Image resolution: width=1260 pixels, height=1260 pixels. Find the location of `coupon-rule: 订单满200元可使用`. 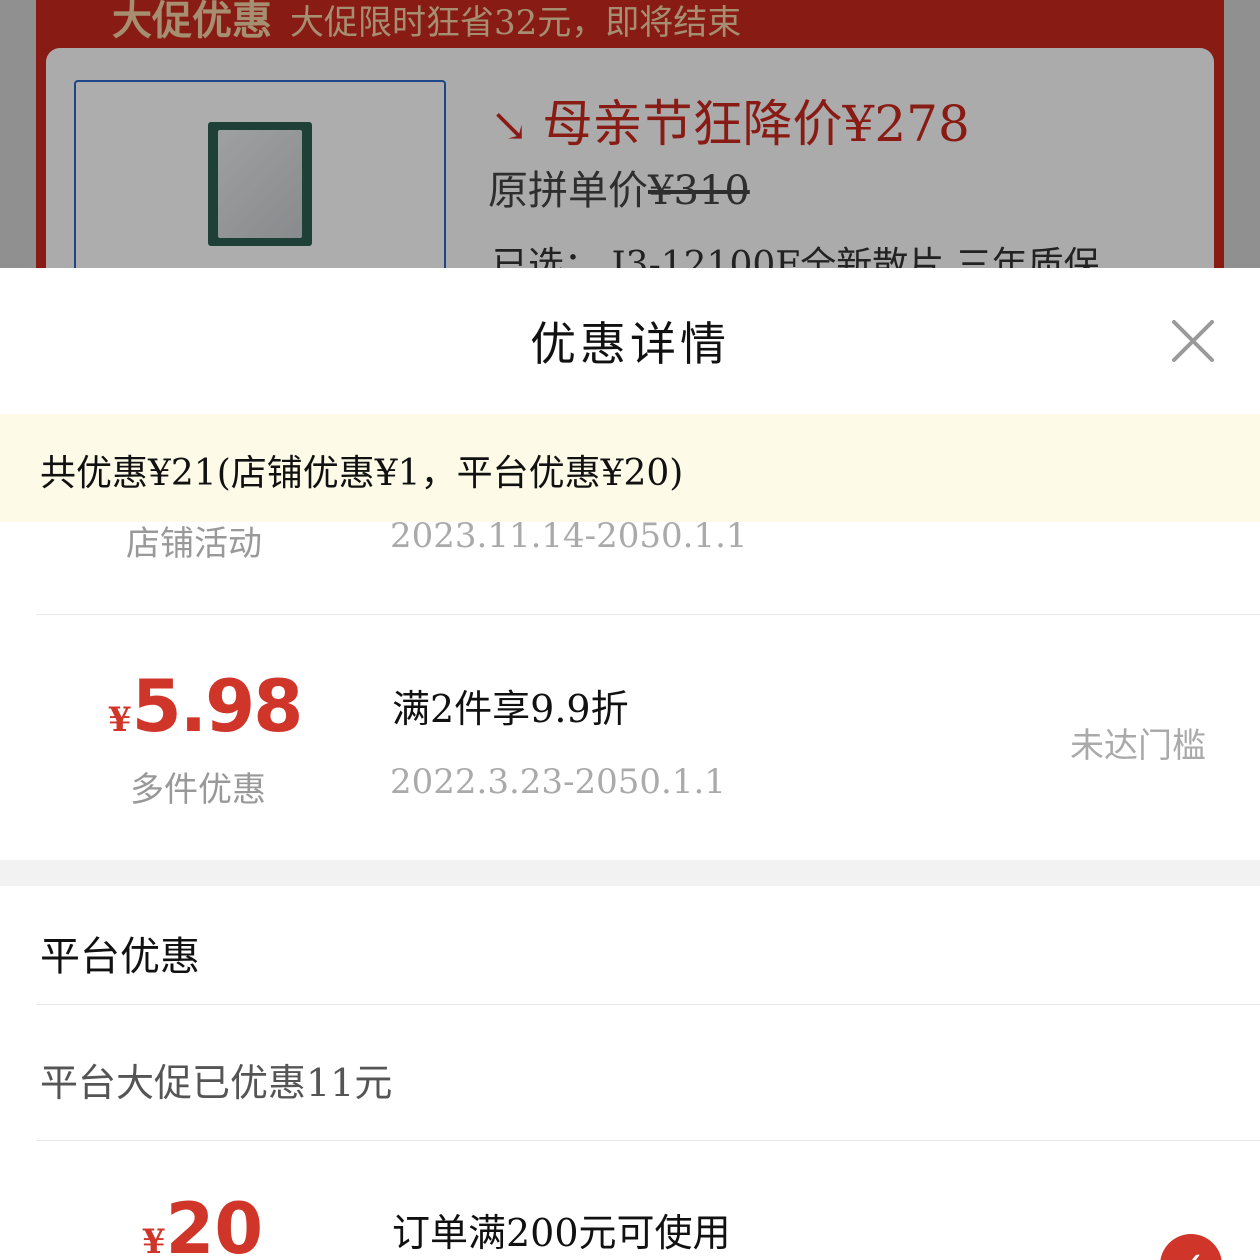

coupon-rule: 订单满200元可使用 is located at coordinates (561, 1233).